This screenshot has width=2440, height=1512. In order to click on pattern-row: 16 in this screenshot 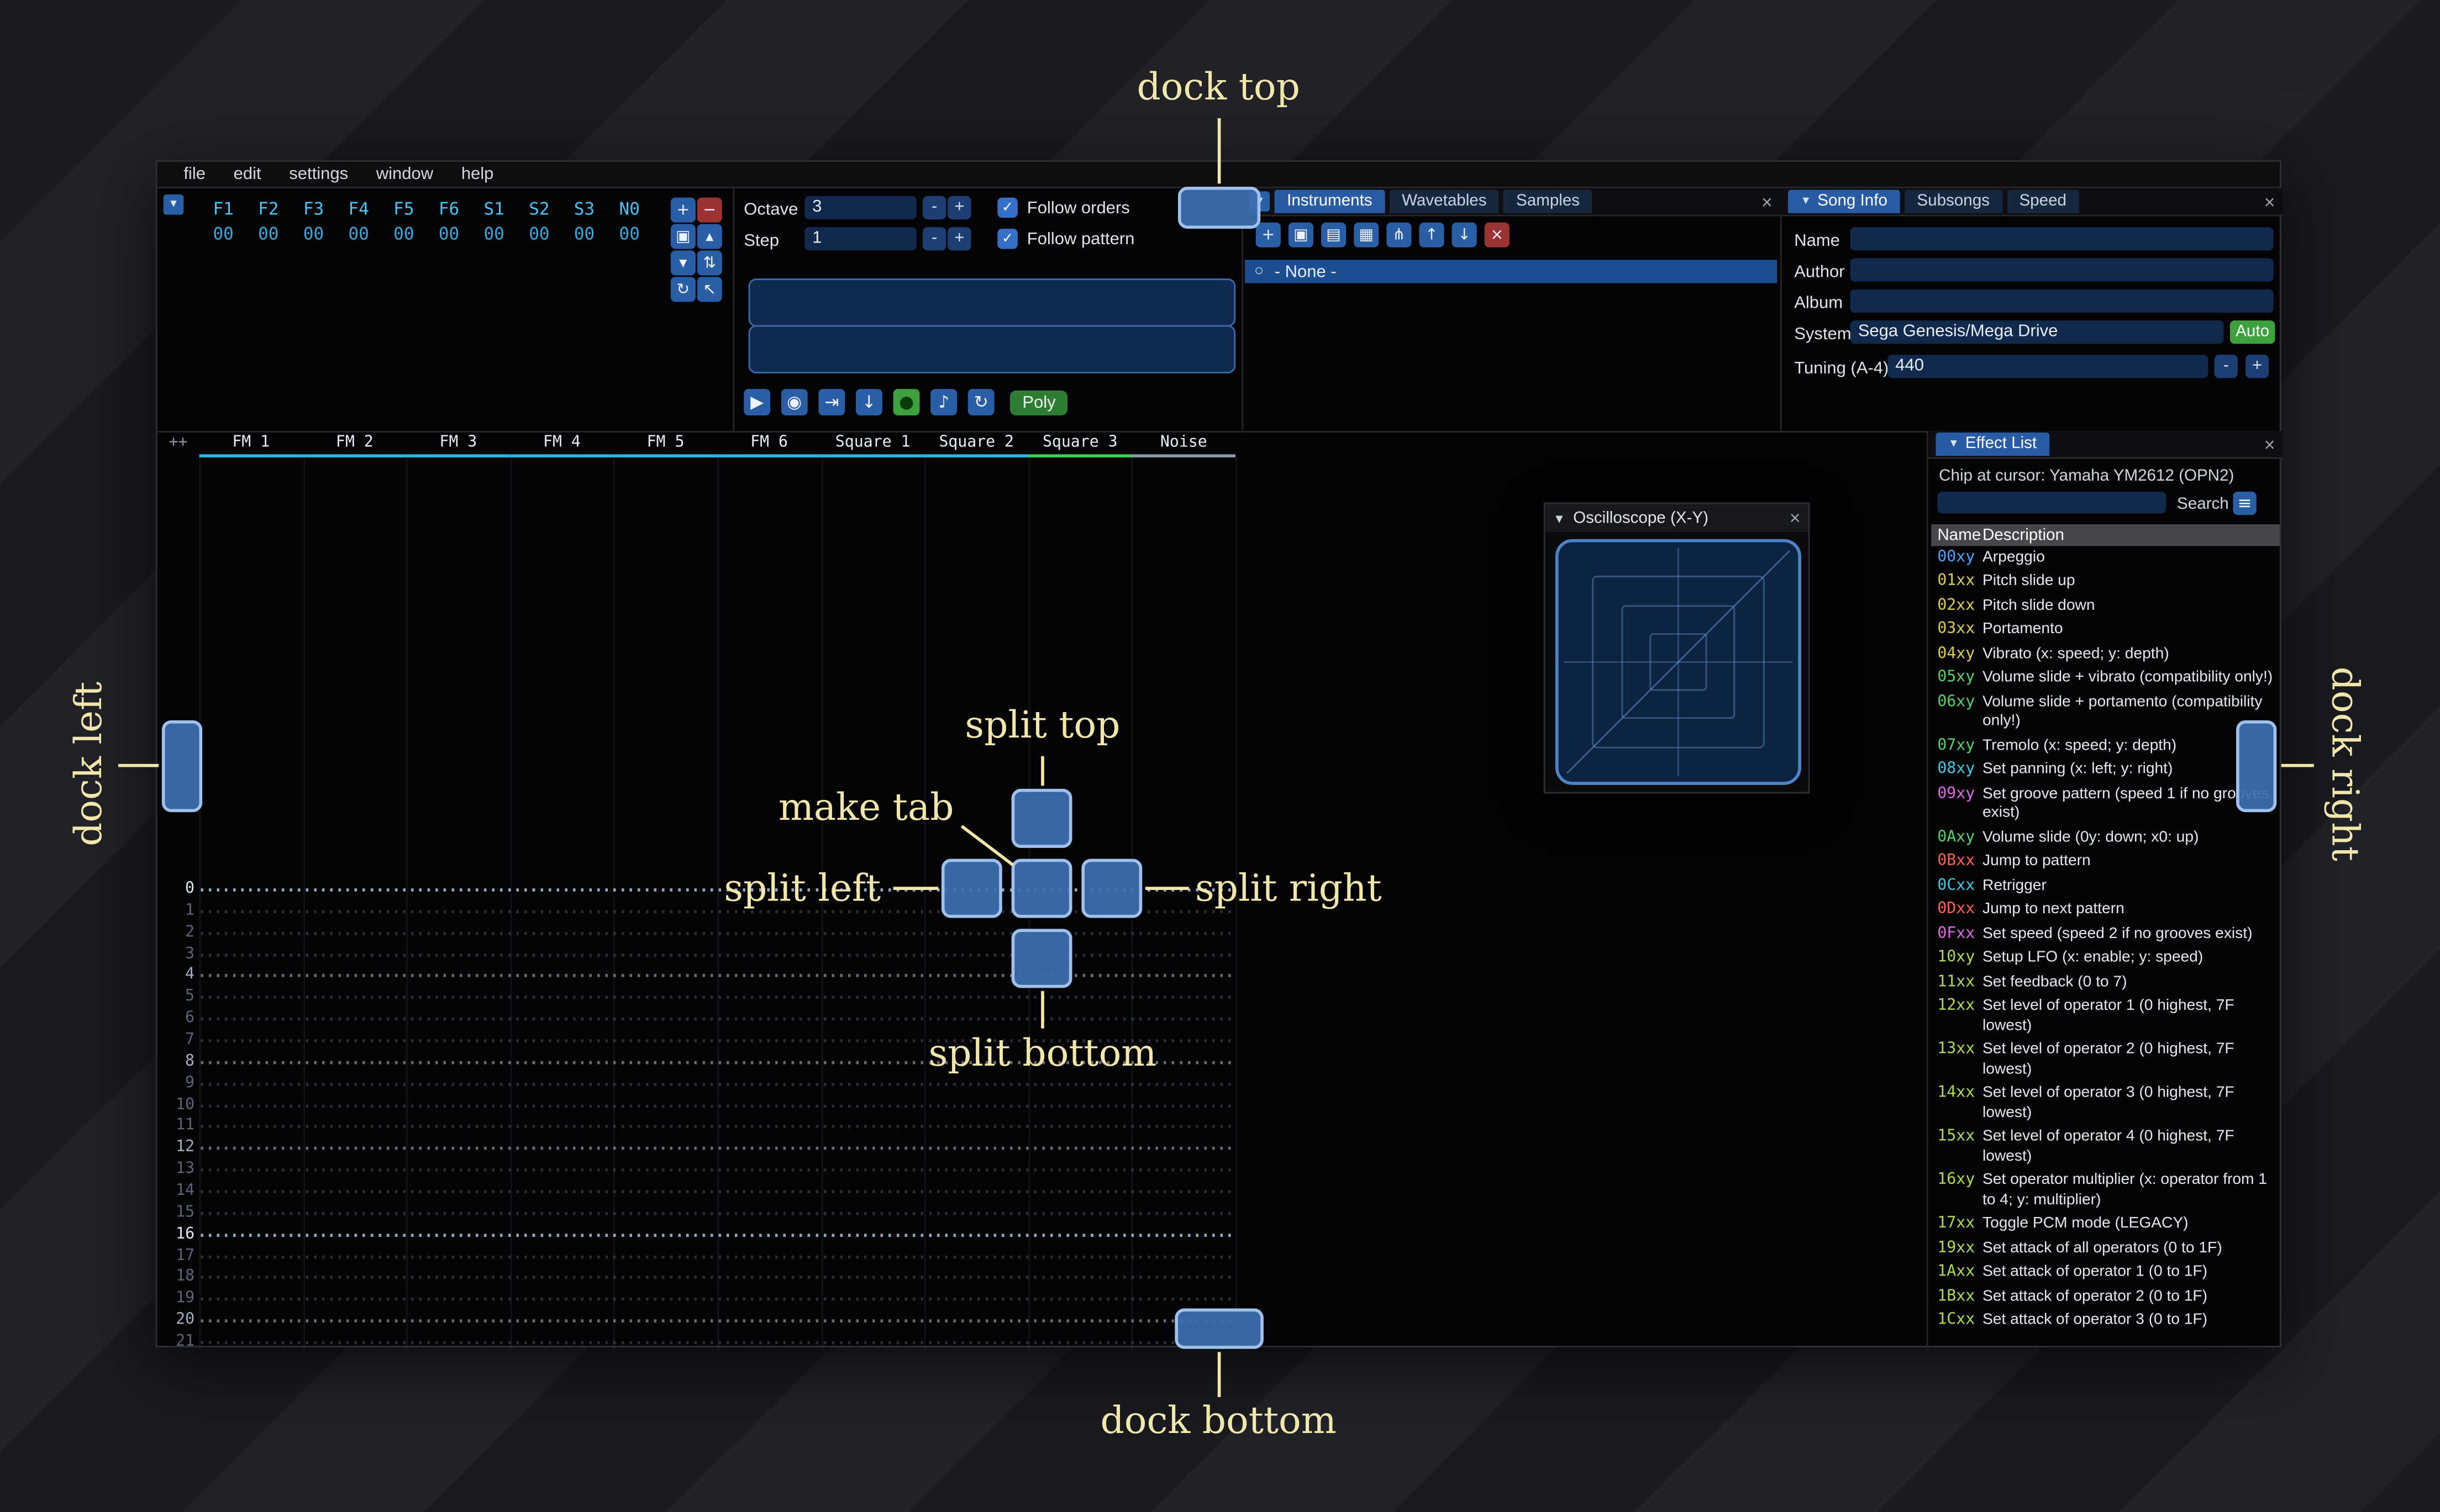, I will do `click(696, 1235)`.